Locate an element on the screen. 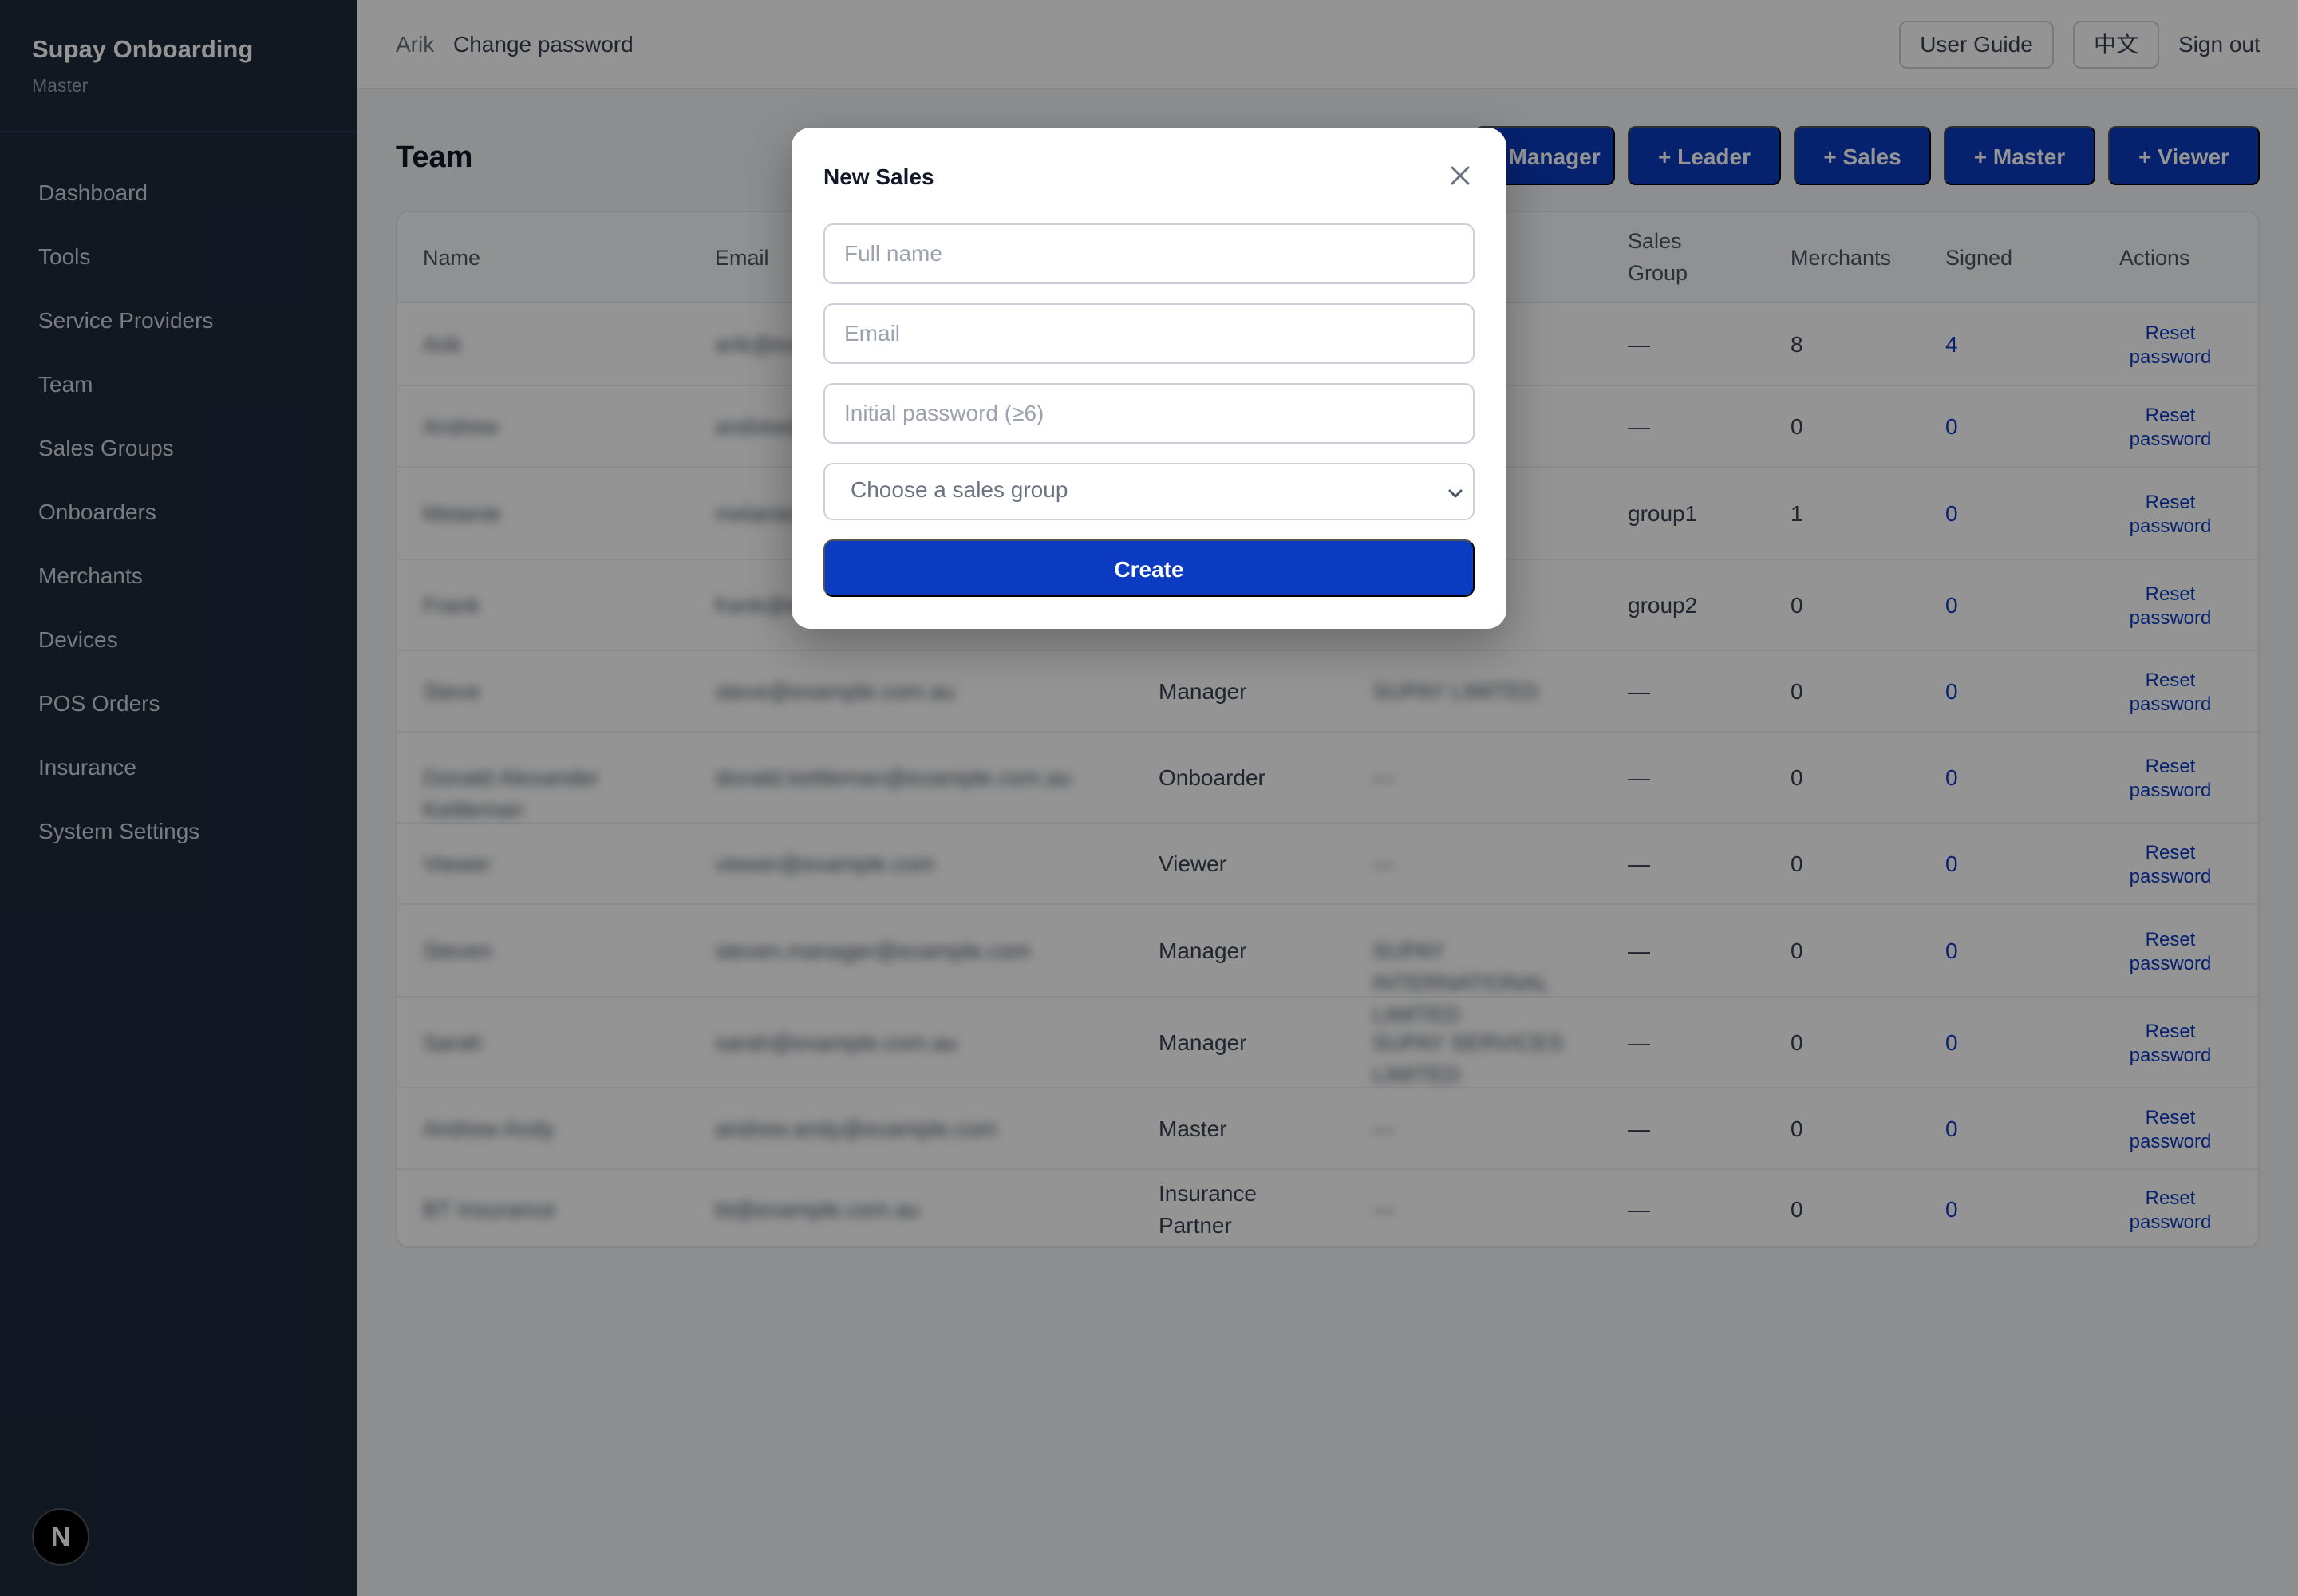 The width and height of the screenshot is (2298, 1596). modal-title: New Sales is located at coordinates (879, 176).